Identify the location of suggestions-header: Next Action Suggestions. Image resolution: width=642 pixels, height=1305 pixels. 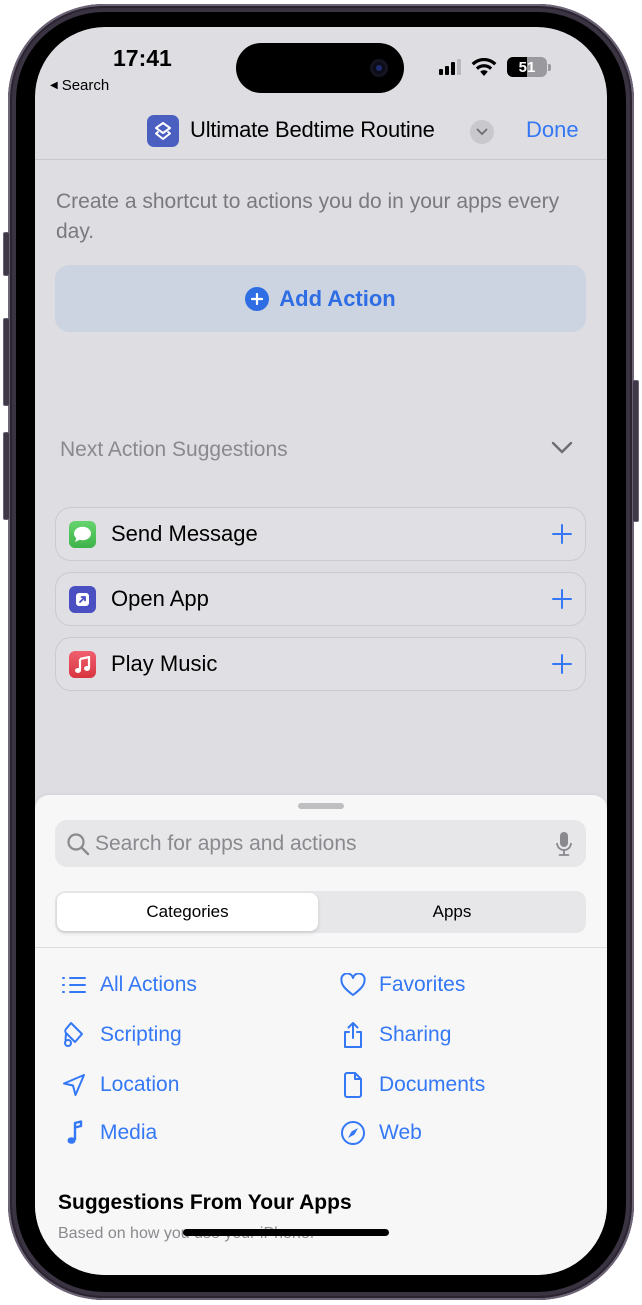
(174, 449).